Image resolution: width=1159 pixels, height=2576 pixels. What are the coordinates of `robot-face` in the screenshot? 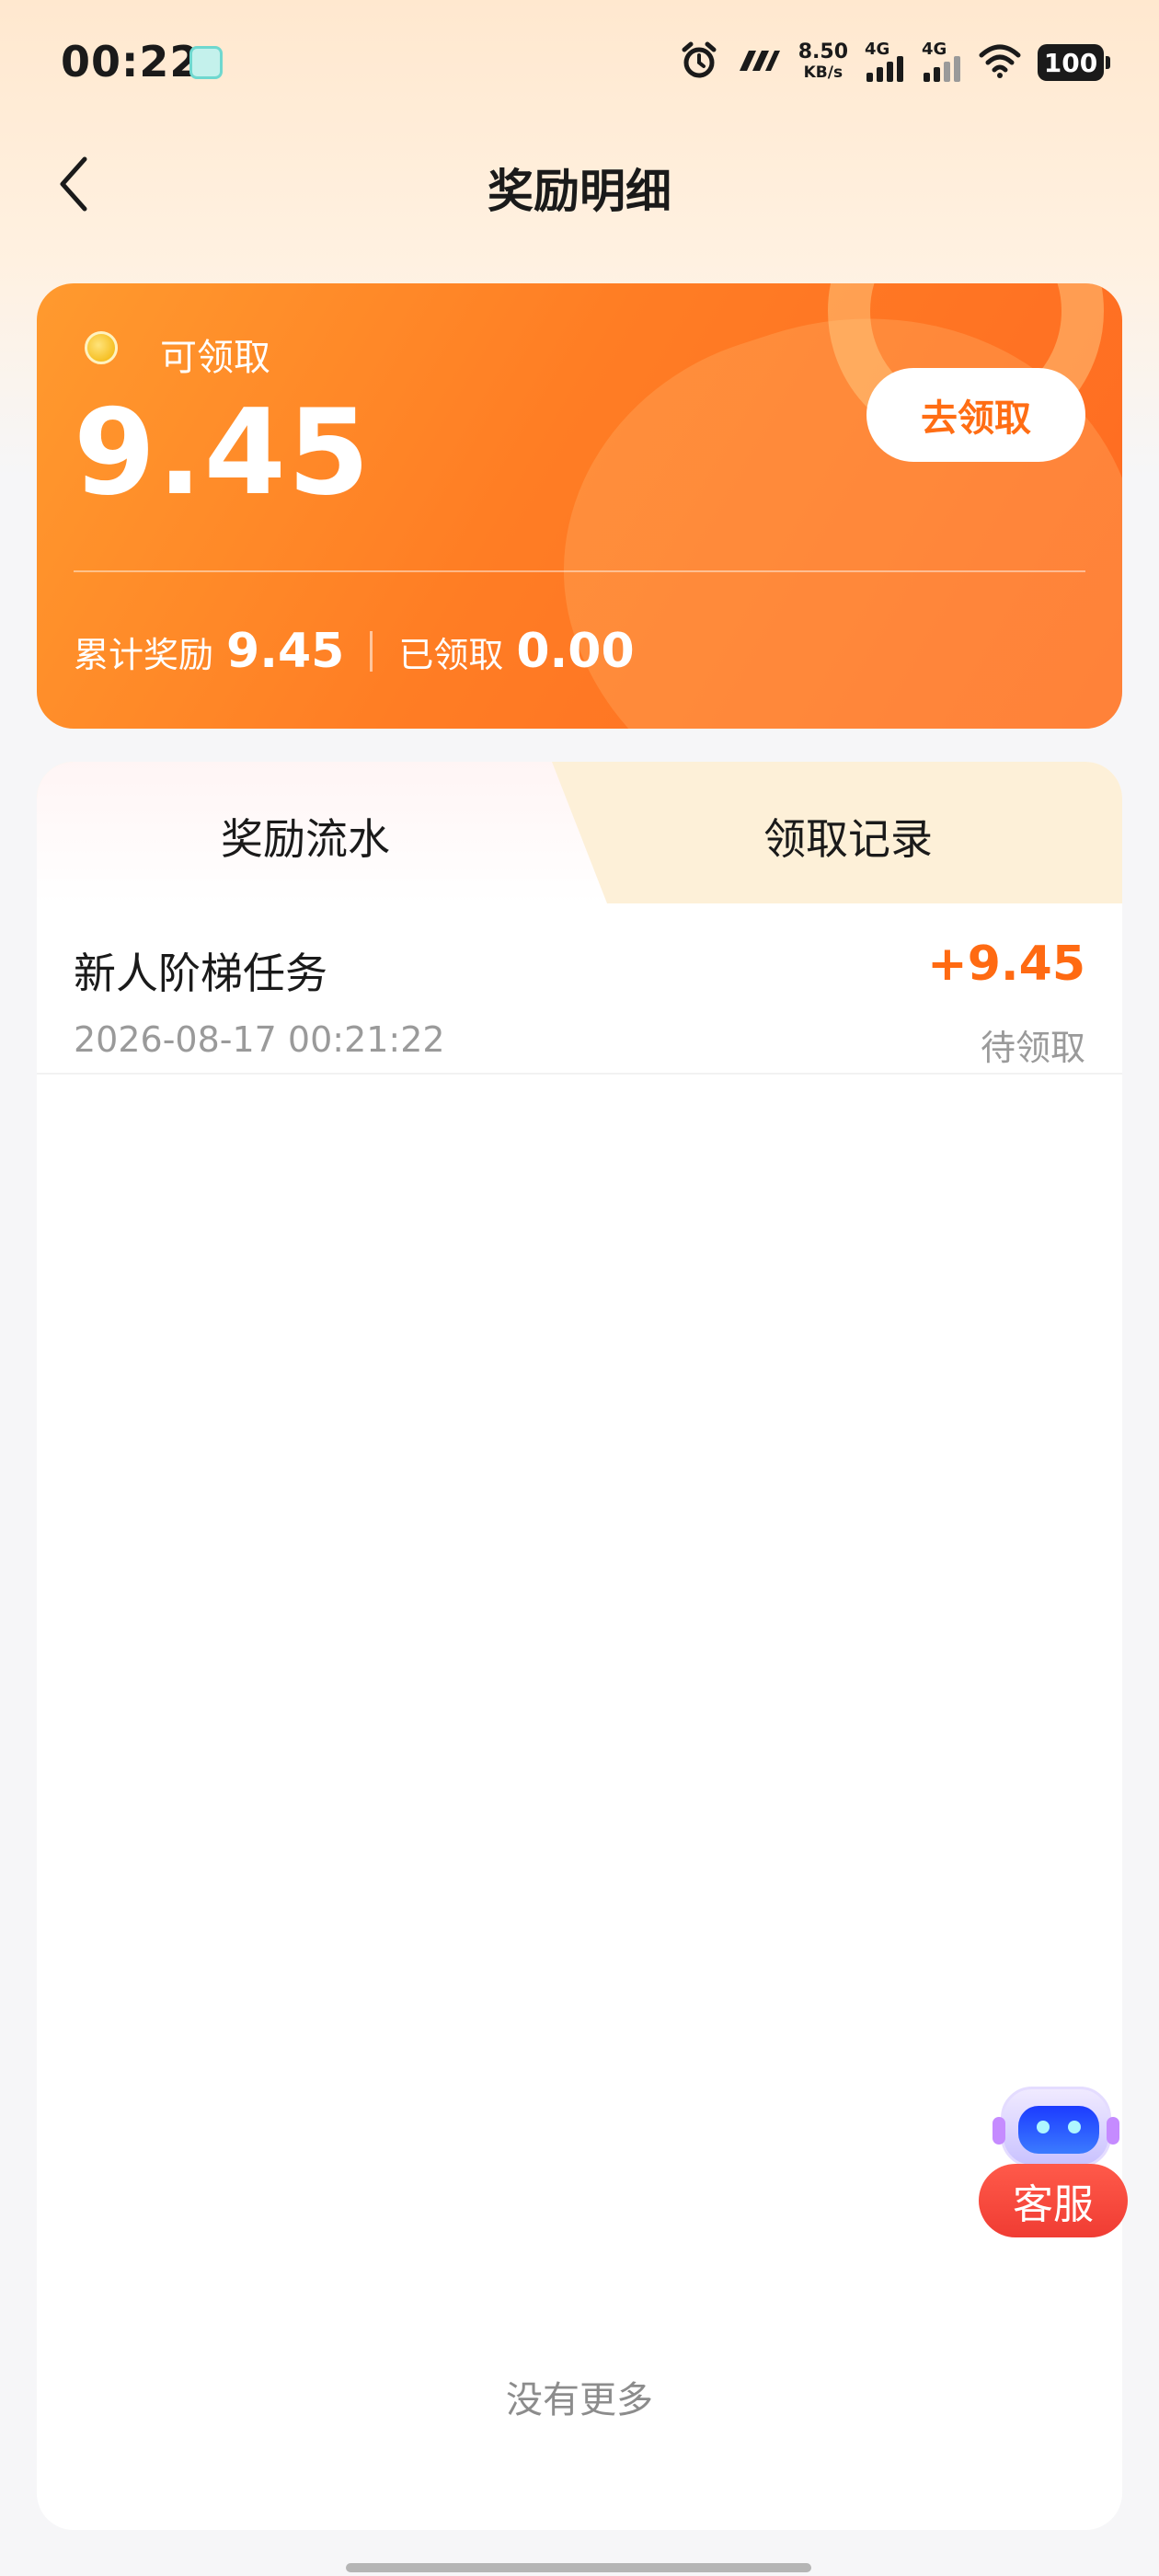 It's located at (1058, 2130).